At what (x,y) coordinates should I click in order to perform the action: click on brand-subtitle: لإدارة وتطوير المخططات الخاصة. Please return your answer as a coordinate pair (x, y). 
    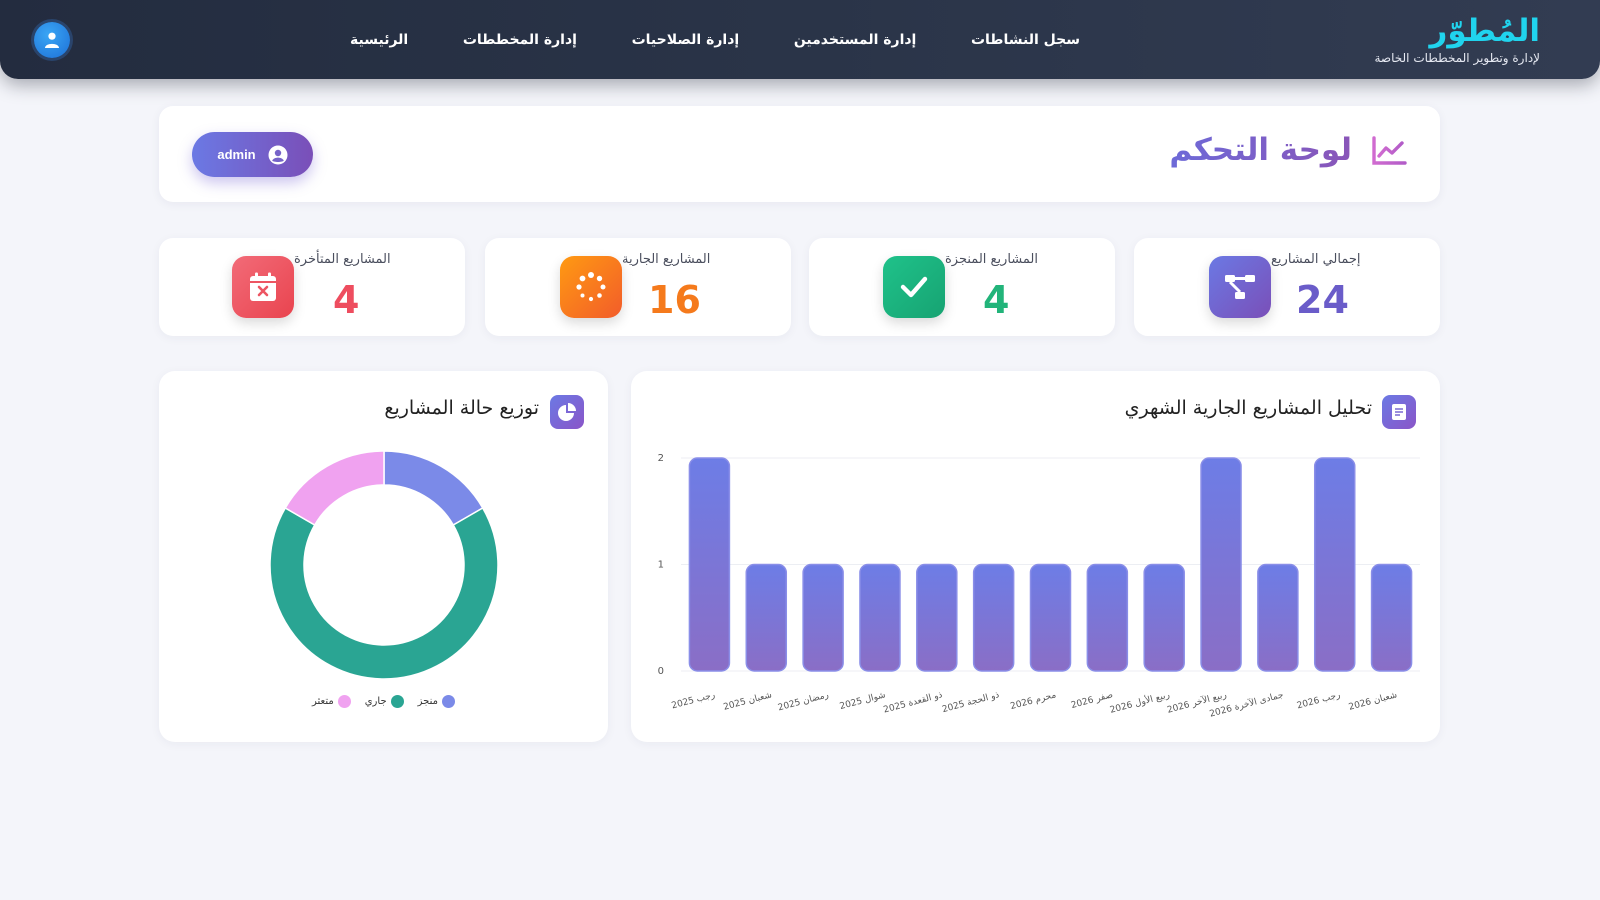
    Looking at the image, I should click on (1457, 58).